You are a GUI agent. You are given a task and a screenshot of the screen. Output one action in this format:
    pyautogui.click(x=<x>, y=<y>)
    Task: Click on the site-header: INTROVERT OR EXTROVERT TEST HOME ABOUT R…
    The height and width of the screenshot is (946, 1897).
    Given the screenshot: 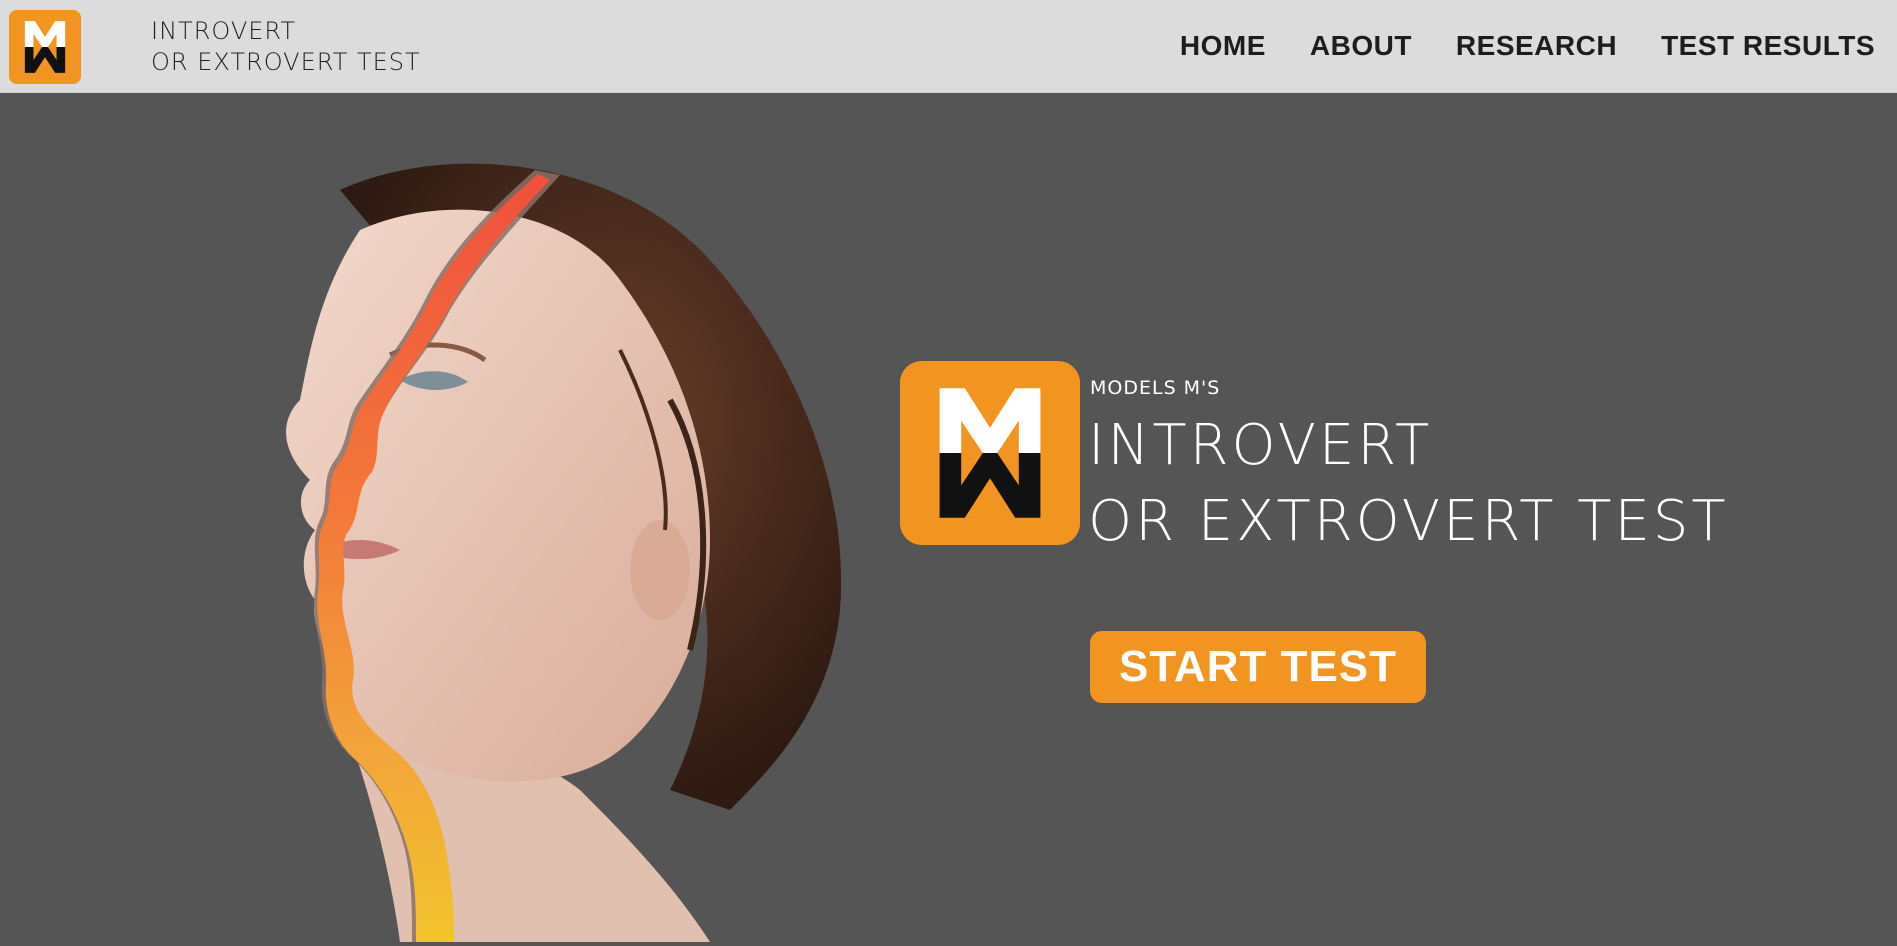 What is the action you would take?
    pyautogui.click(x=948, y=46)
    